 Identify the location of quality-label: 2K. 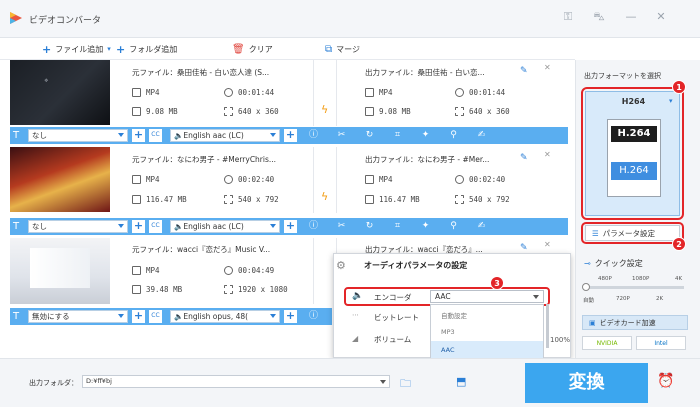
(660, 299).